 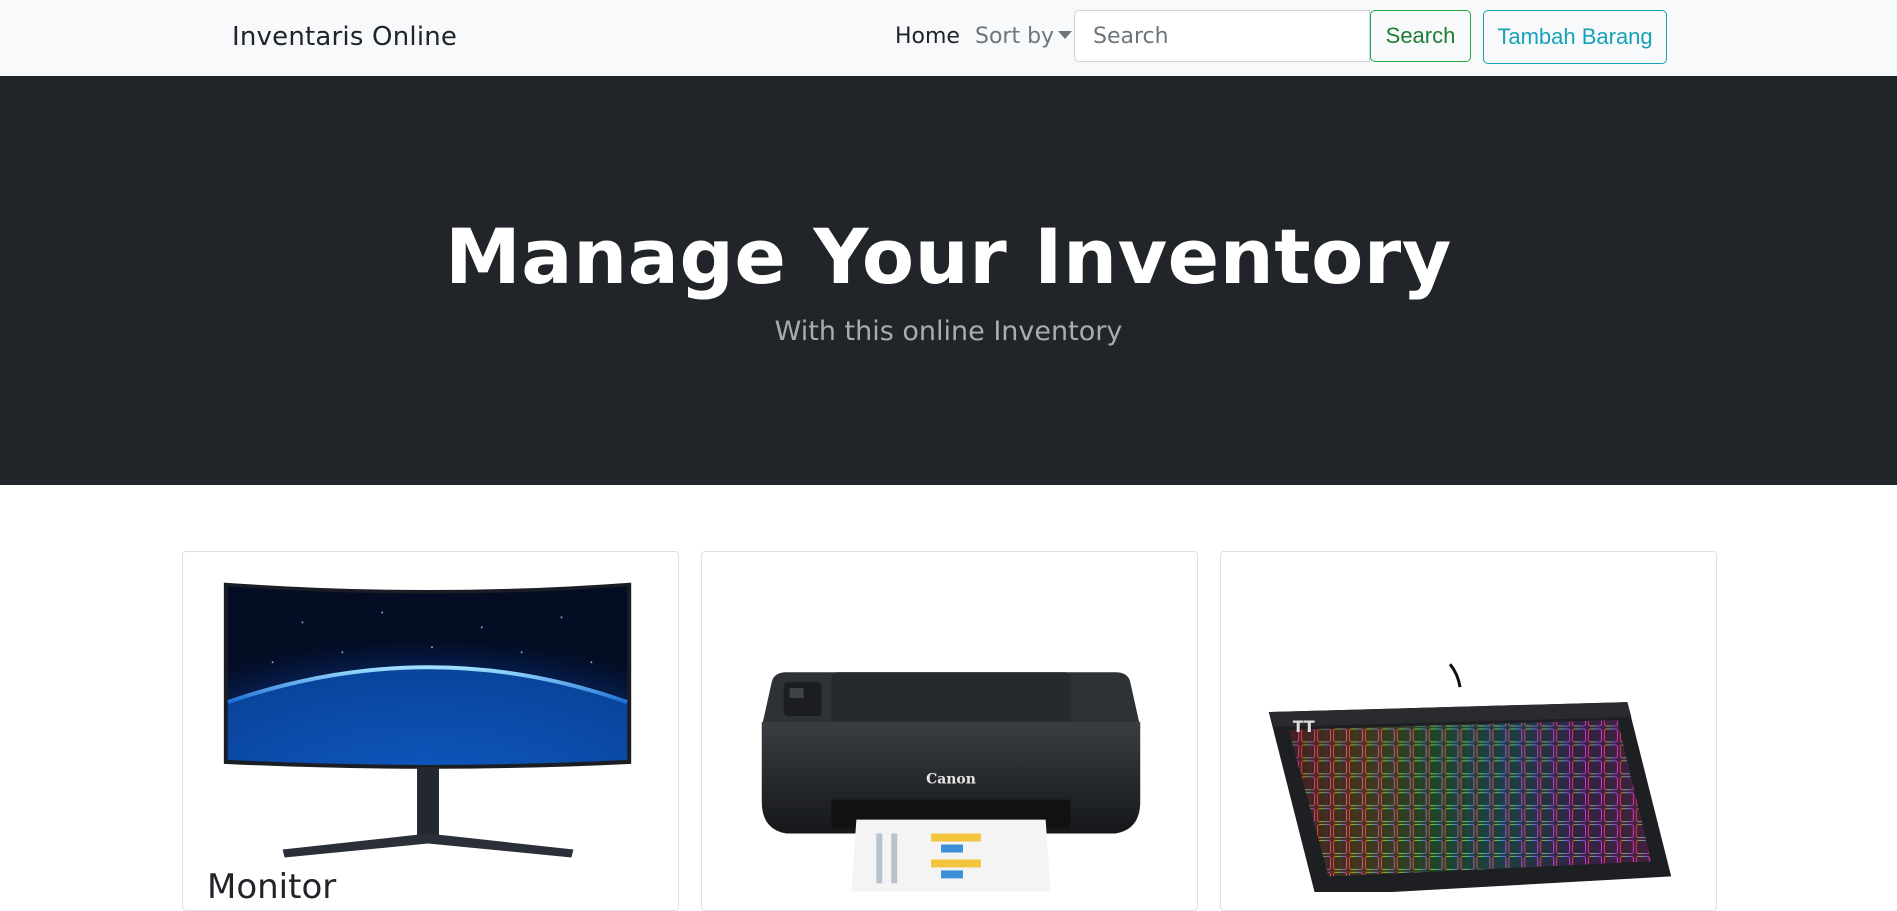 What do you see at coordinates (948, 256) in the screenshot?
I see `hero-title: Manage Your Inventory` at bounding box center [948, 256].